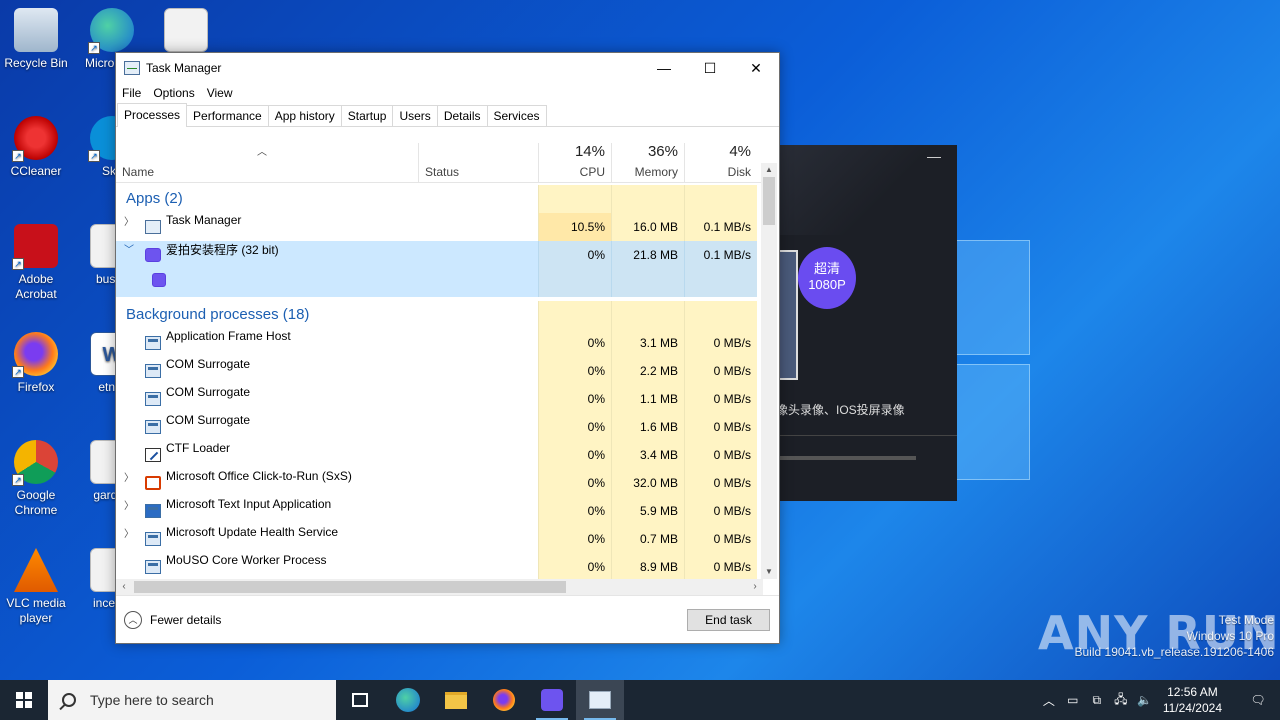  What do you see at coordinates (35, 247) in the screenshot?
I see `acrobat-icon: ↗` at bounding box center [35, 247].